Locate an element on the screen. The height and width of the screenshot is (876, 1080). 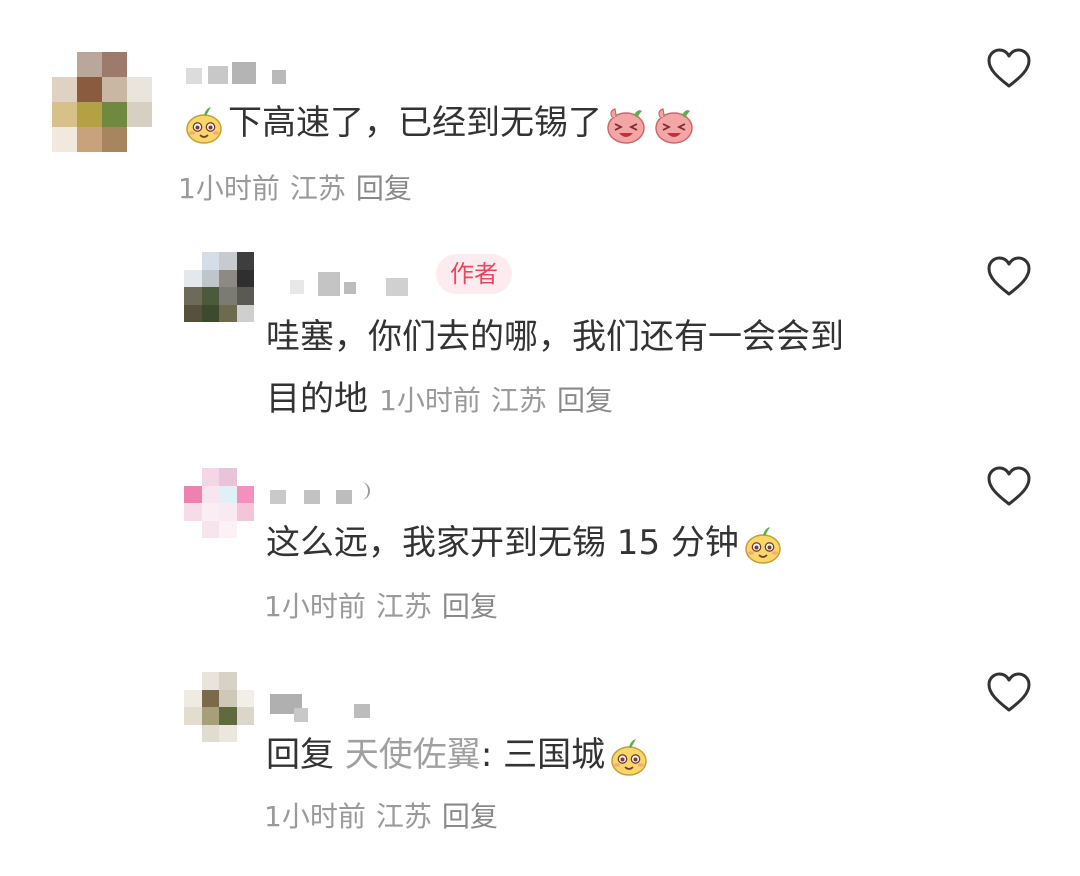
author-badge: 作者 is located at coordinates (474, 274).